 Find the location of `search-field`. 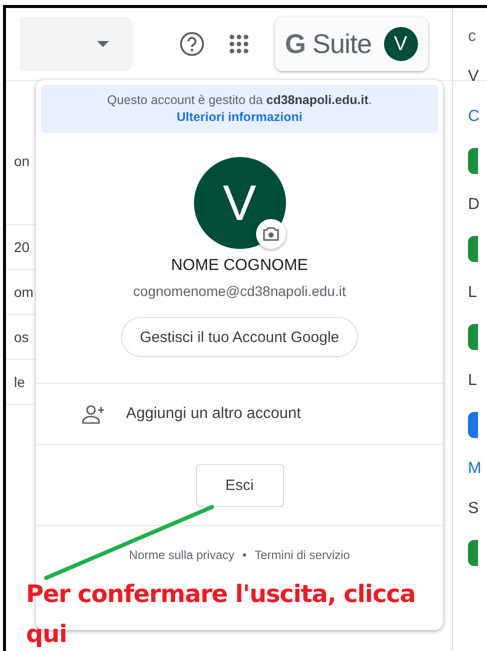

search-field is located at coordinates (76, 44).